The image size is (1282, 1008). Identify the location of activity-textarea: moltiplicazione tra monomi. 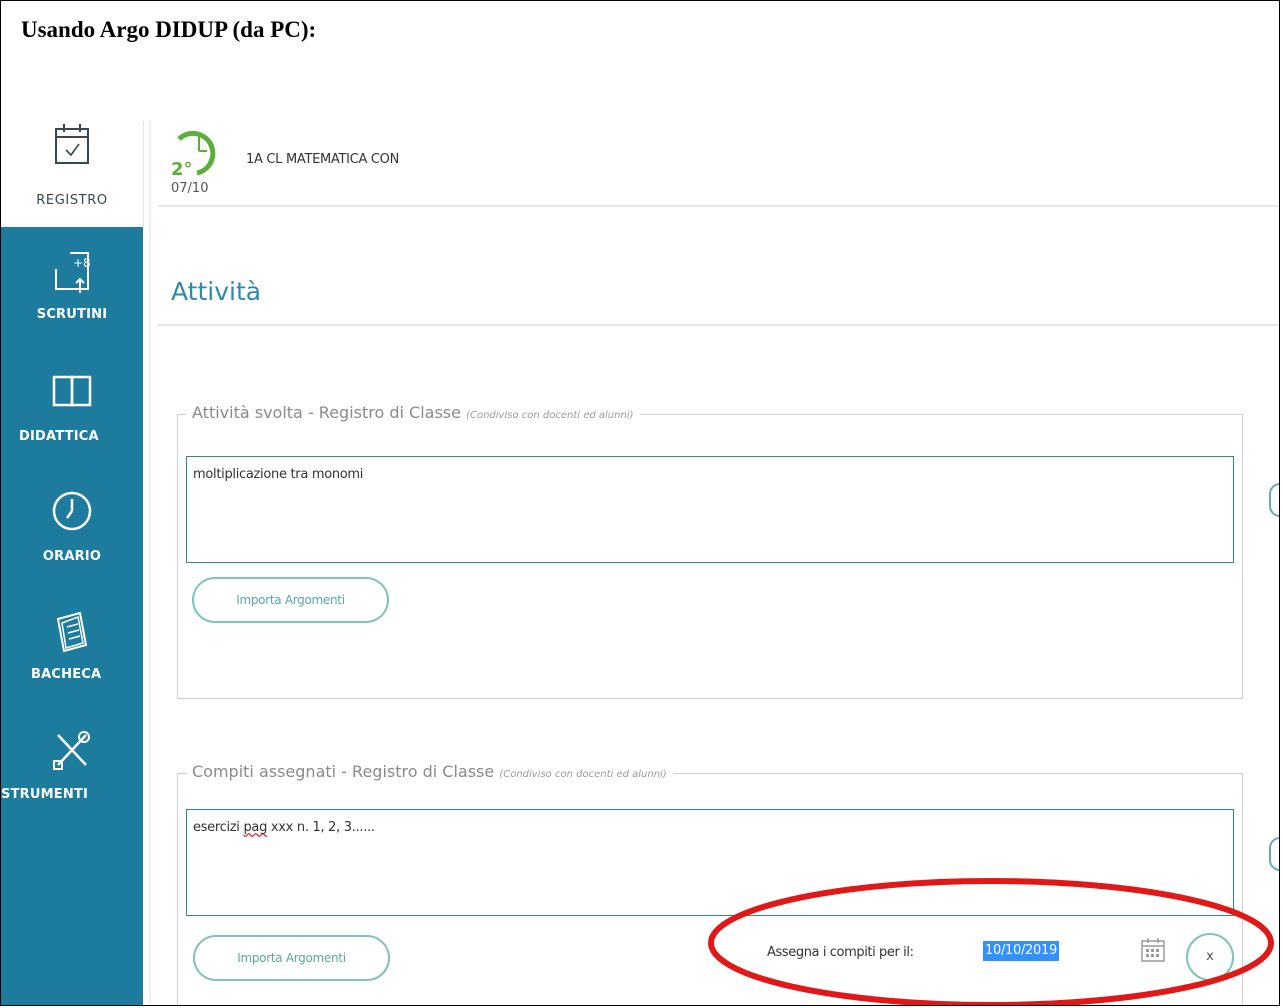
(710, 509).